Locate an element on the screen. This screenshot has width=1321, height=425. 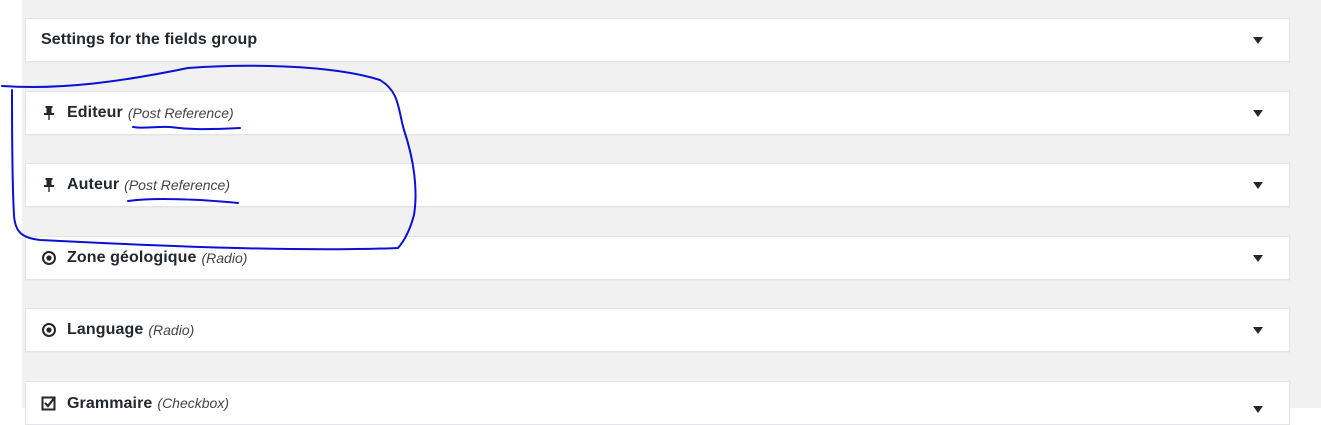
field-label: Editeur is located at coordinates (95, 112).